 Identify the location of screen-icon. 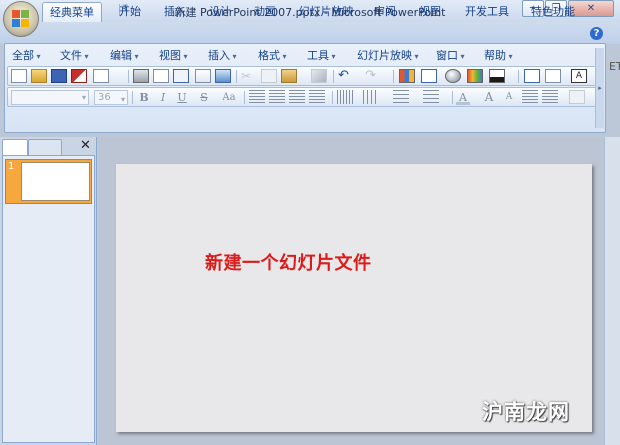
(181, 76).